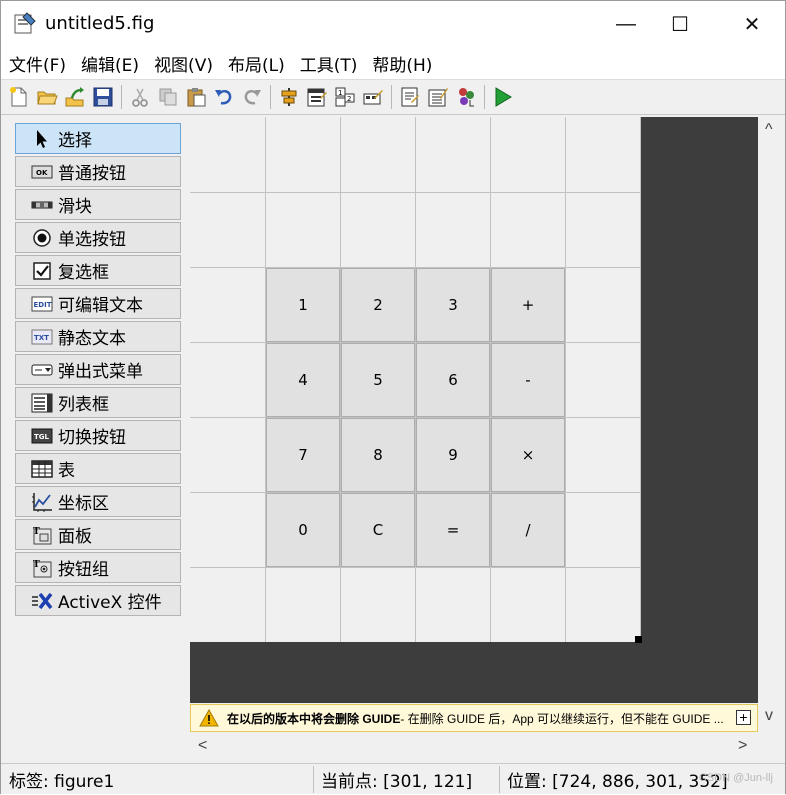  What do you see at coordinates (25, 23) in the screenshot?
I see `fig-file-icon` at bounding box center [25, 23].